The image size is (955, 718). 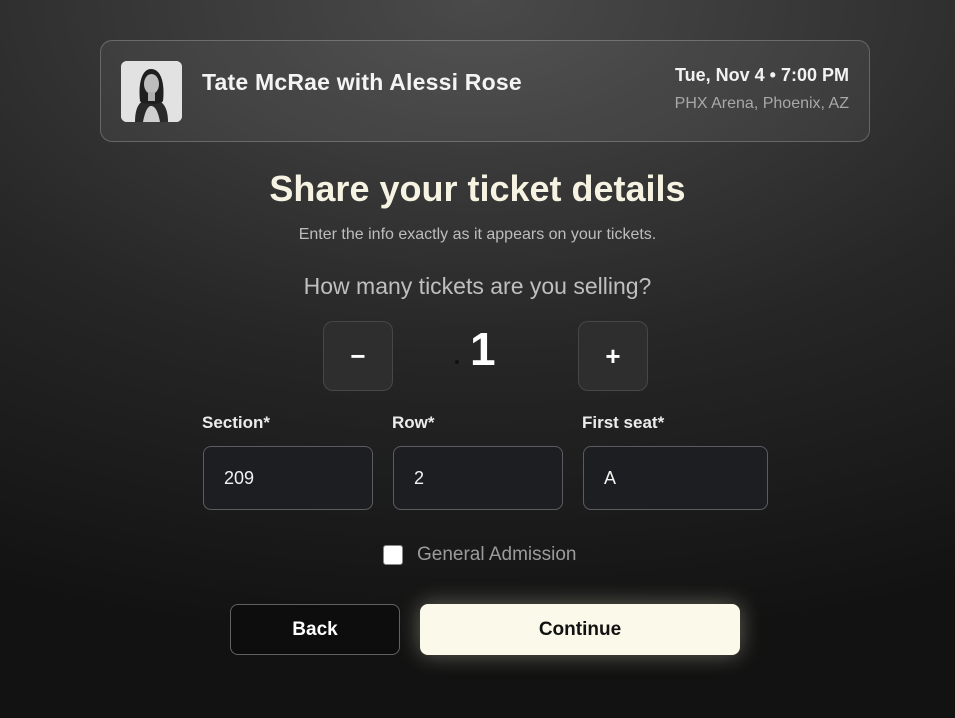 I want to click on continue-button: Continue, so click(x=580, y=629).